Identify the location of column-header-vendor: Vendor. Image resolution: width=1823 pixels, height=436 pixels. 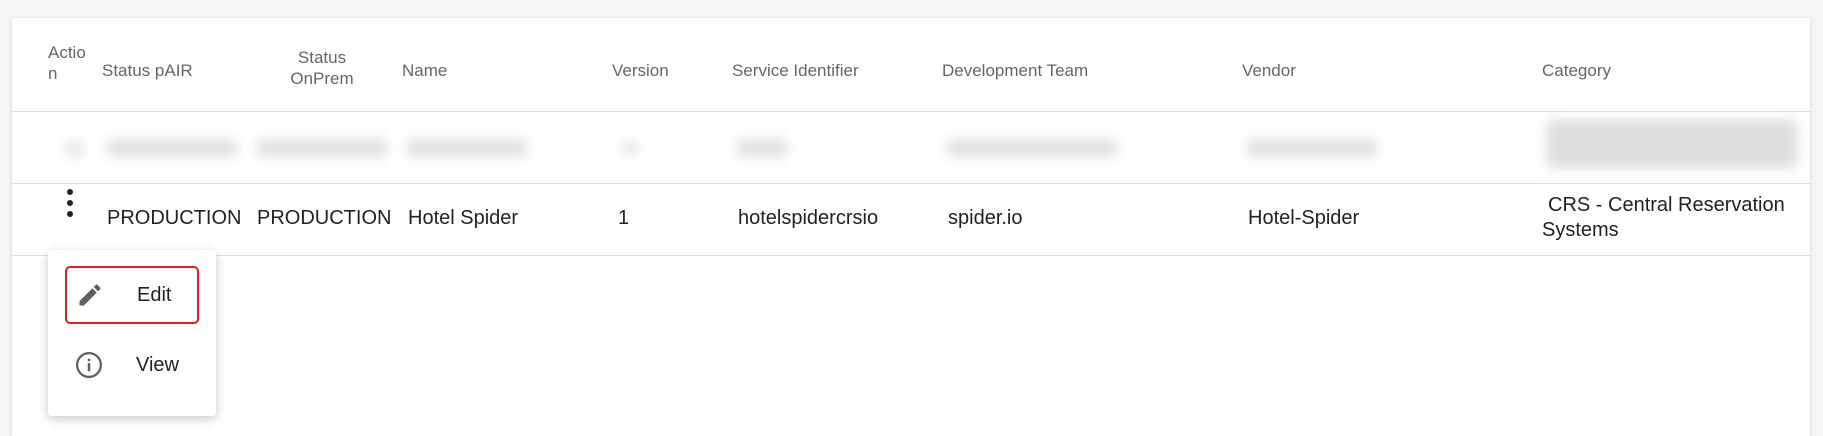
(1269, 70).